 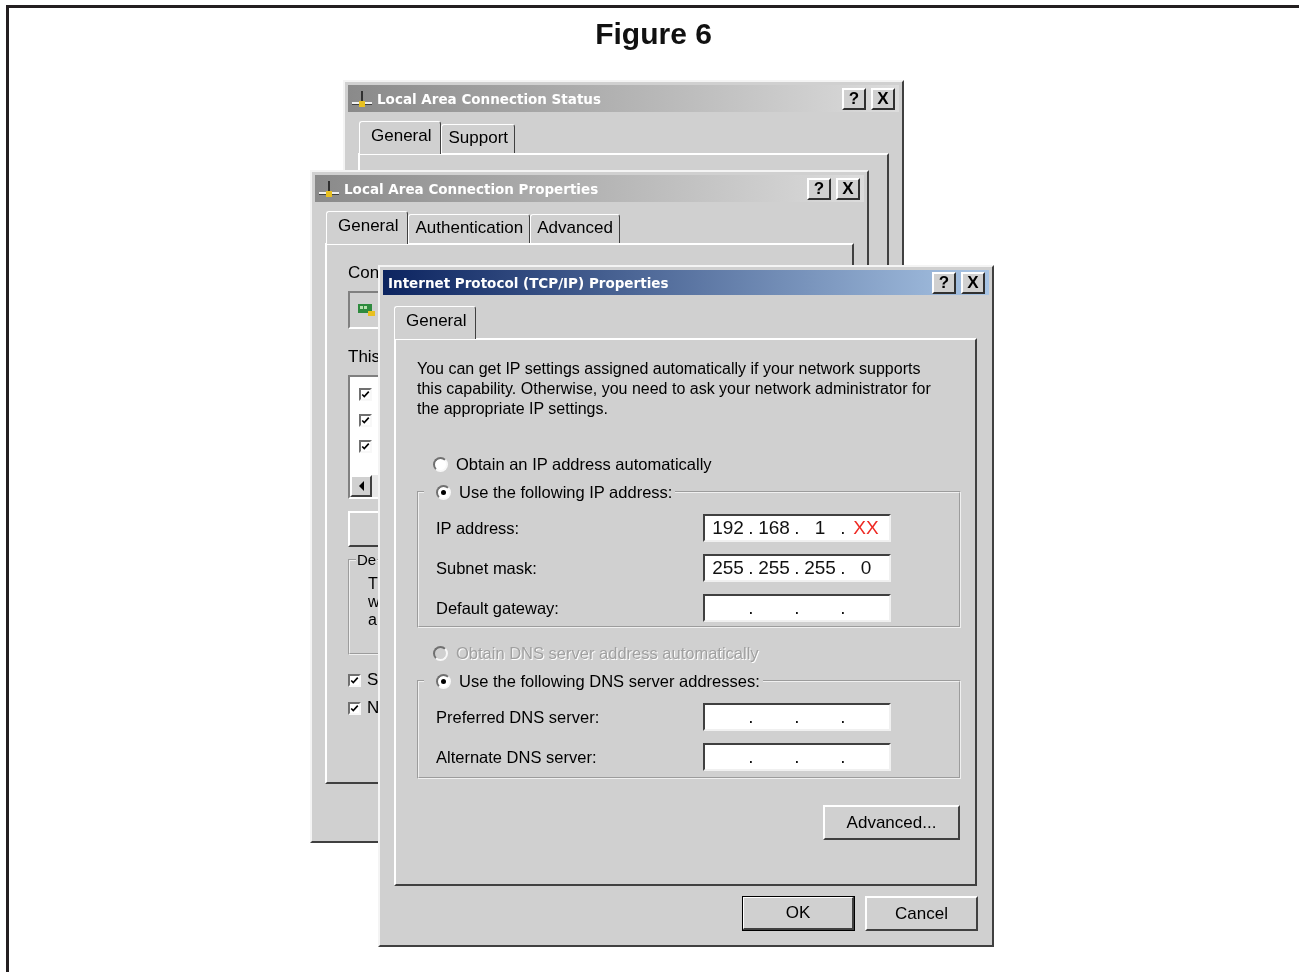 What do you see at coordinates (518, 717) in the screenshot?
I see `field-label: Preferred DNS server:` at bounding box center [518, 717].